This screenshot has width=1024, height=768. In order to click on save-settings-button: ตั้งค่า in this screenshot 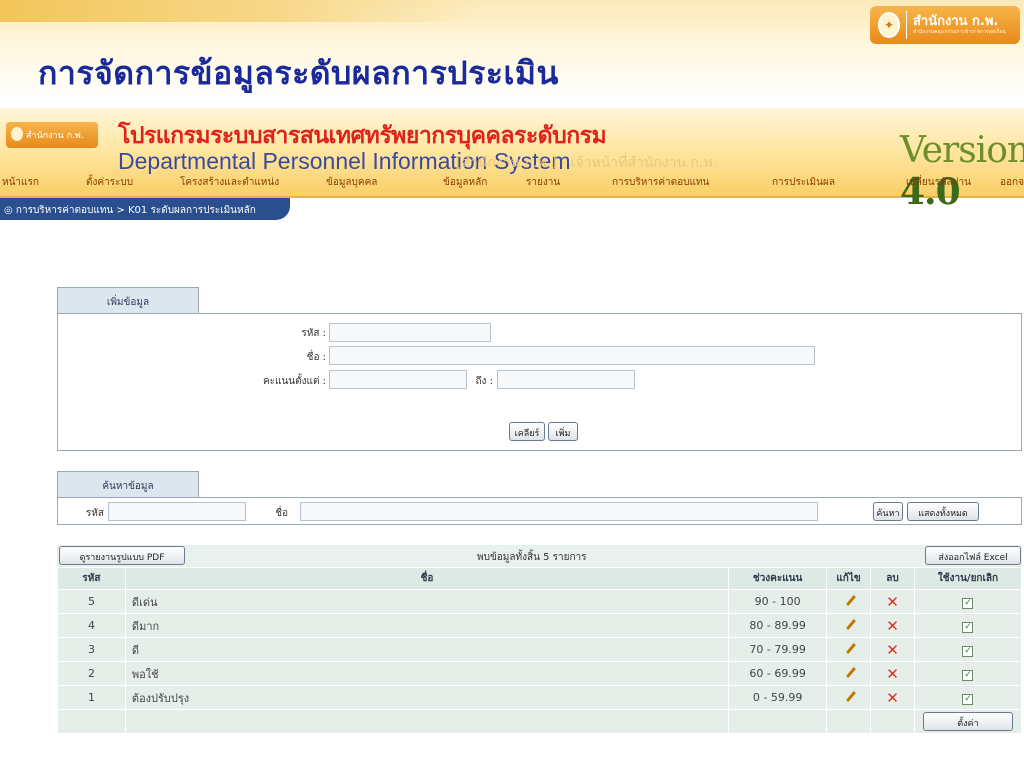, I will do `click(967, 721)`.